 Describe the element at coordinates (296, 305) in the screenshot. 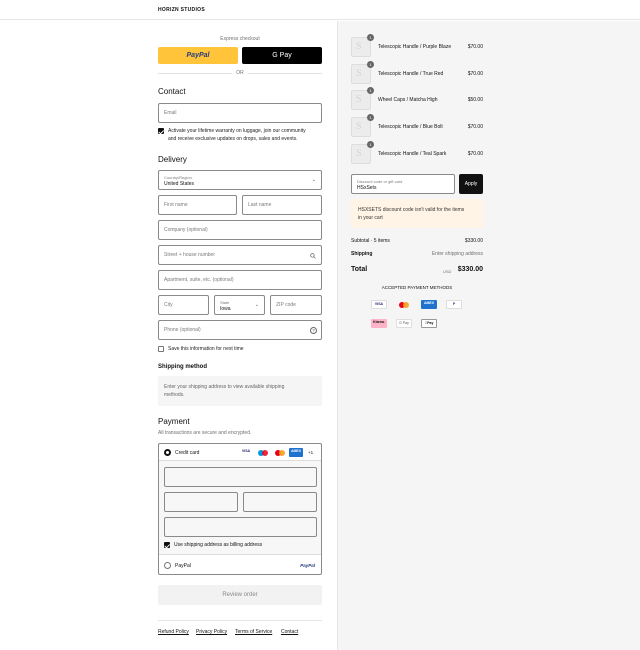

I see `zip-field: ZIP code` at that location.